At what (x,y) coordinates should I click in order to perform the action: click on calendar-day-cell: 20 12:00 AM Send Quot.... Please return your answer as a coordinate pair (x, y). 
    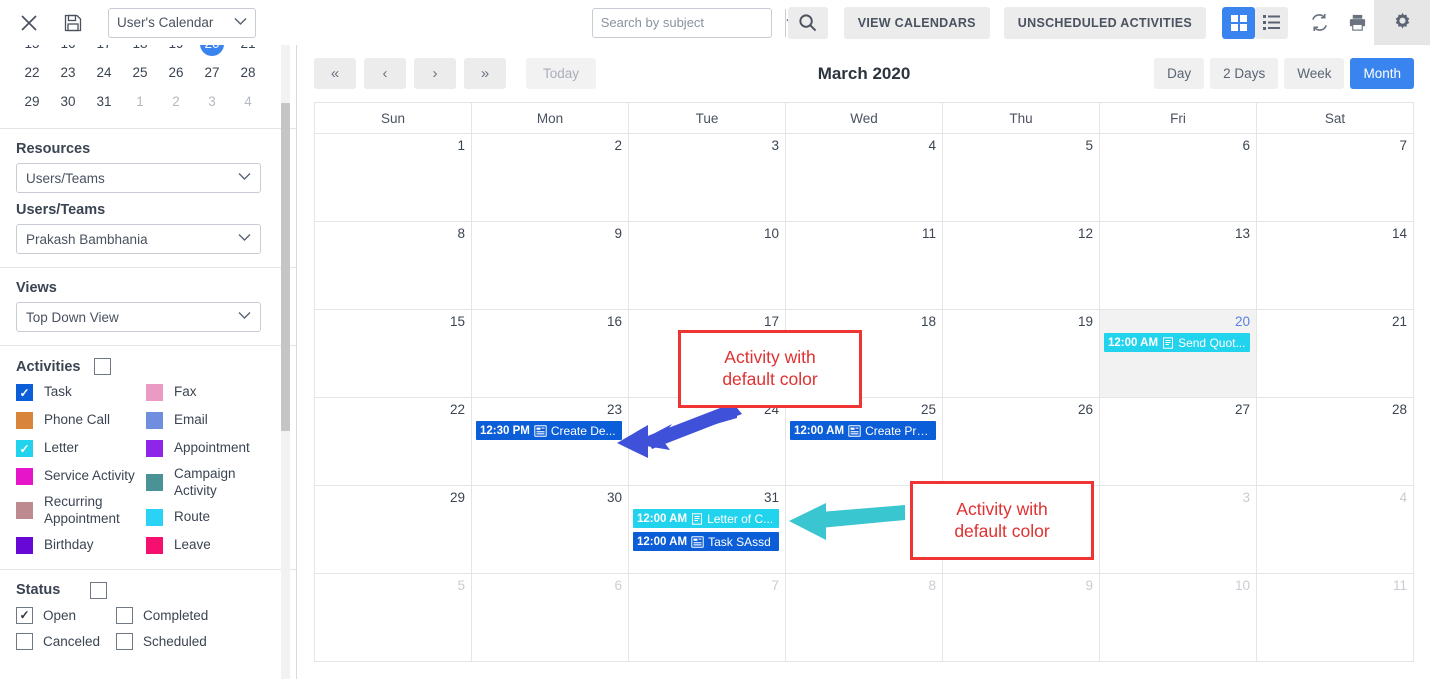
    Looking at the image, I should click on (1178, 353).